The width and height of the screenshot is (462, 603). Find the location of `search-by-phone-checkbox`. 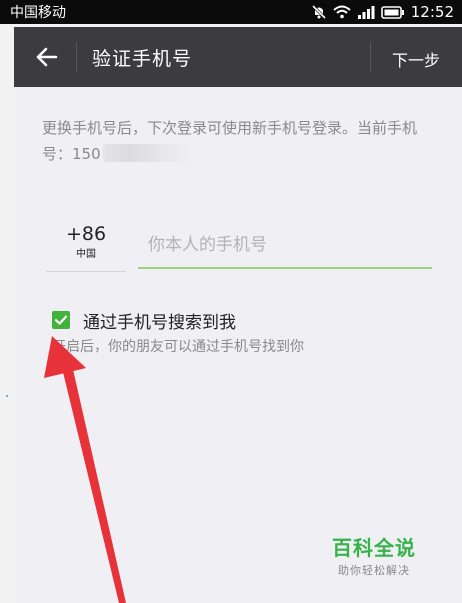

search-by-phone-checkbox is located at coordinates (61, 320).